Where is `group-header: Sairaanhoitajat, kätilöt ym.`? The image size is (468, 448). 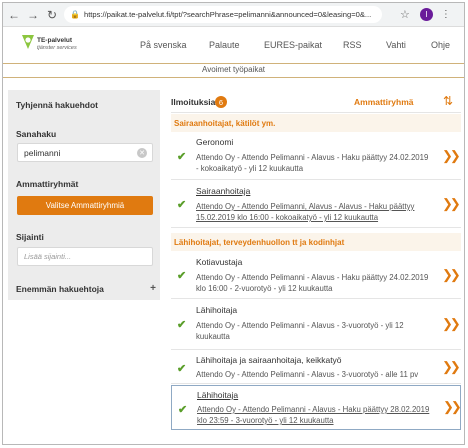
group-header: Sairaanhoitajat, kätilöt ym. is located at coordinates (316, 123).